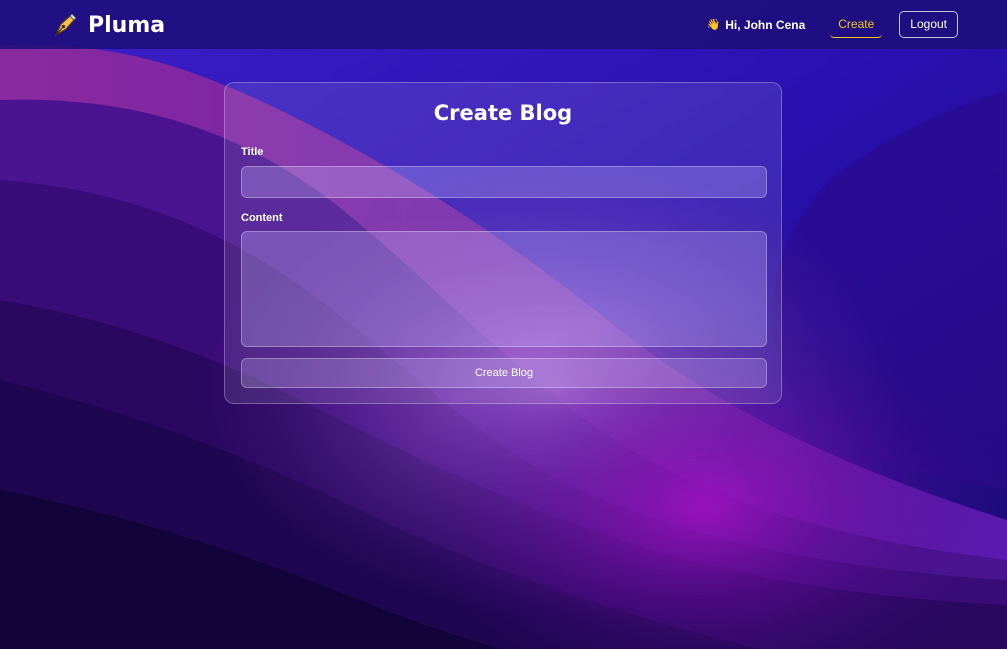 The image size is (1007, 649). I want to click on greeting-text: Hi, John Cena, so click(765, 24).